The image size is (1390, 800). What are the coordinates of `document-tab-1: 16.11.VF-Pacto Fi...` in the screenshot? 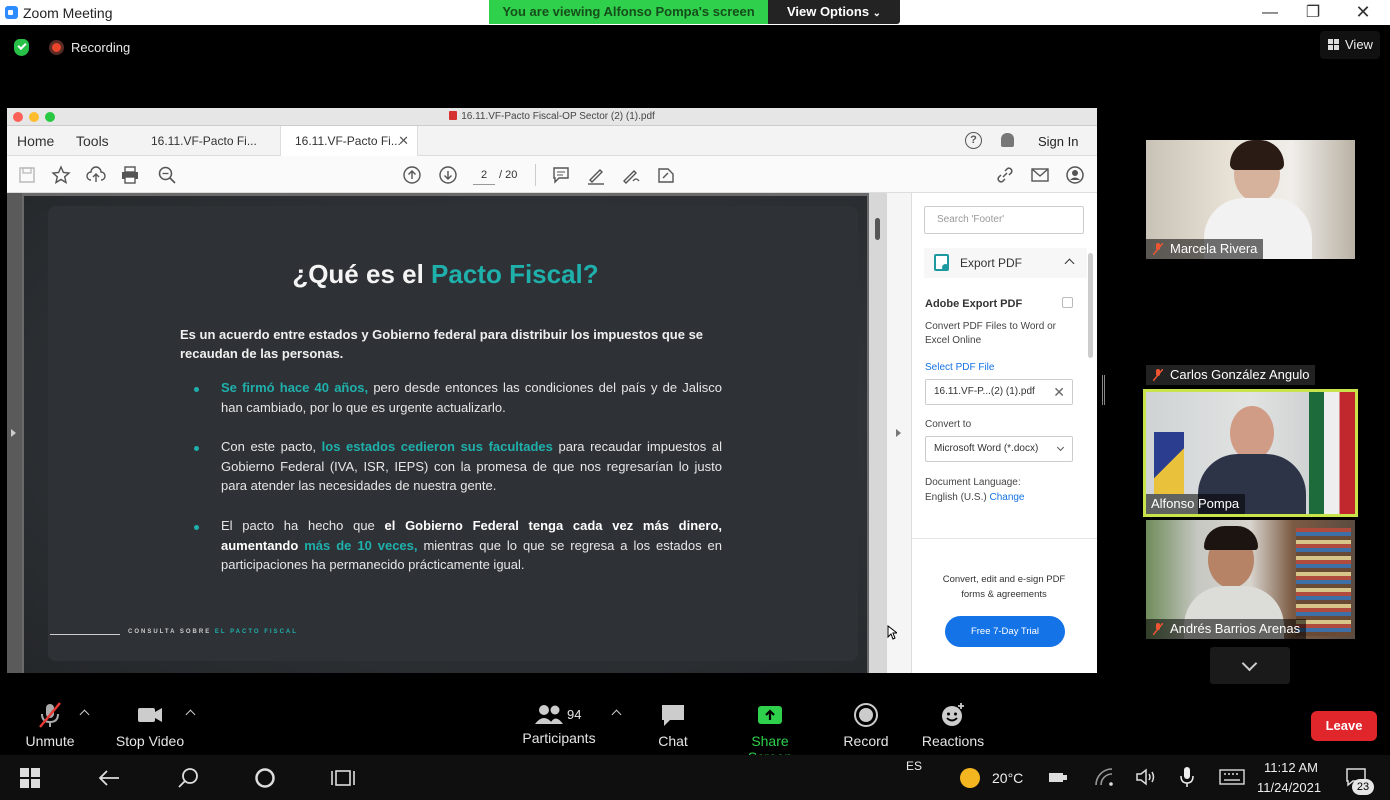 It's located at (202, 141).